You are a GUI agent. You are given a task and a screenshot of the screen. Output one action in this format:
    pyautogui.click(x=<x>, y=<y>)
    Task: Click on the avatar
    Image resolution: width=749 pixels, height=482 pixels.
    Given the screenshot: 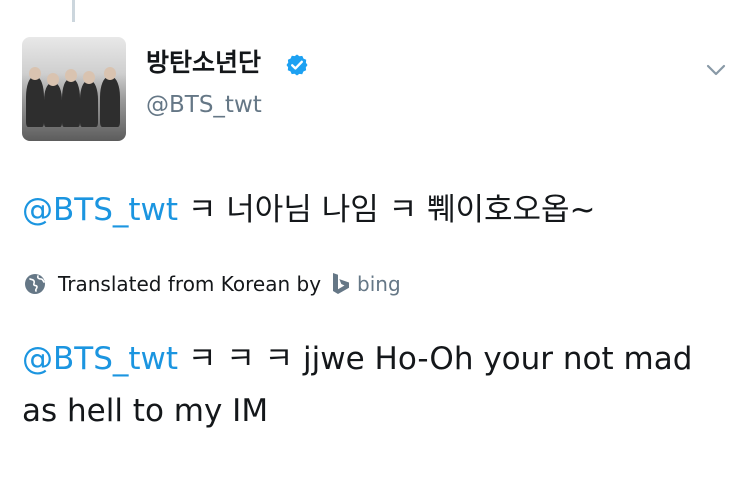 What is the action you would take?
    pyautogui.click(x=74, y=89)
    